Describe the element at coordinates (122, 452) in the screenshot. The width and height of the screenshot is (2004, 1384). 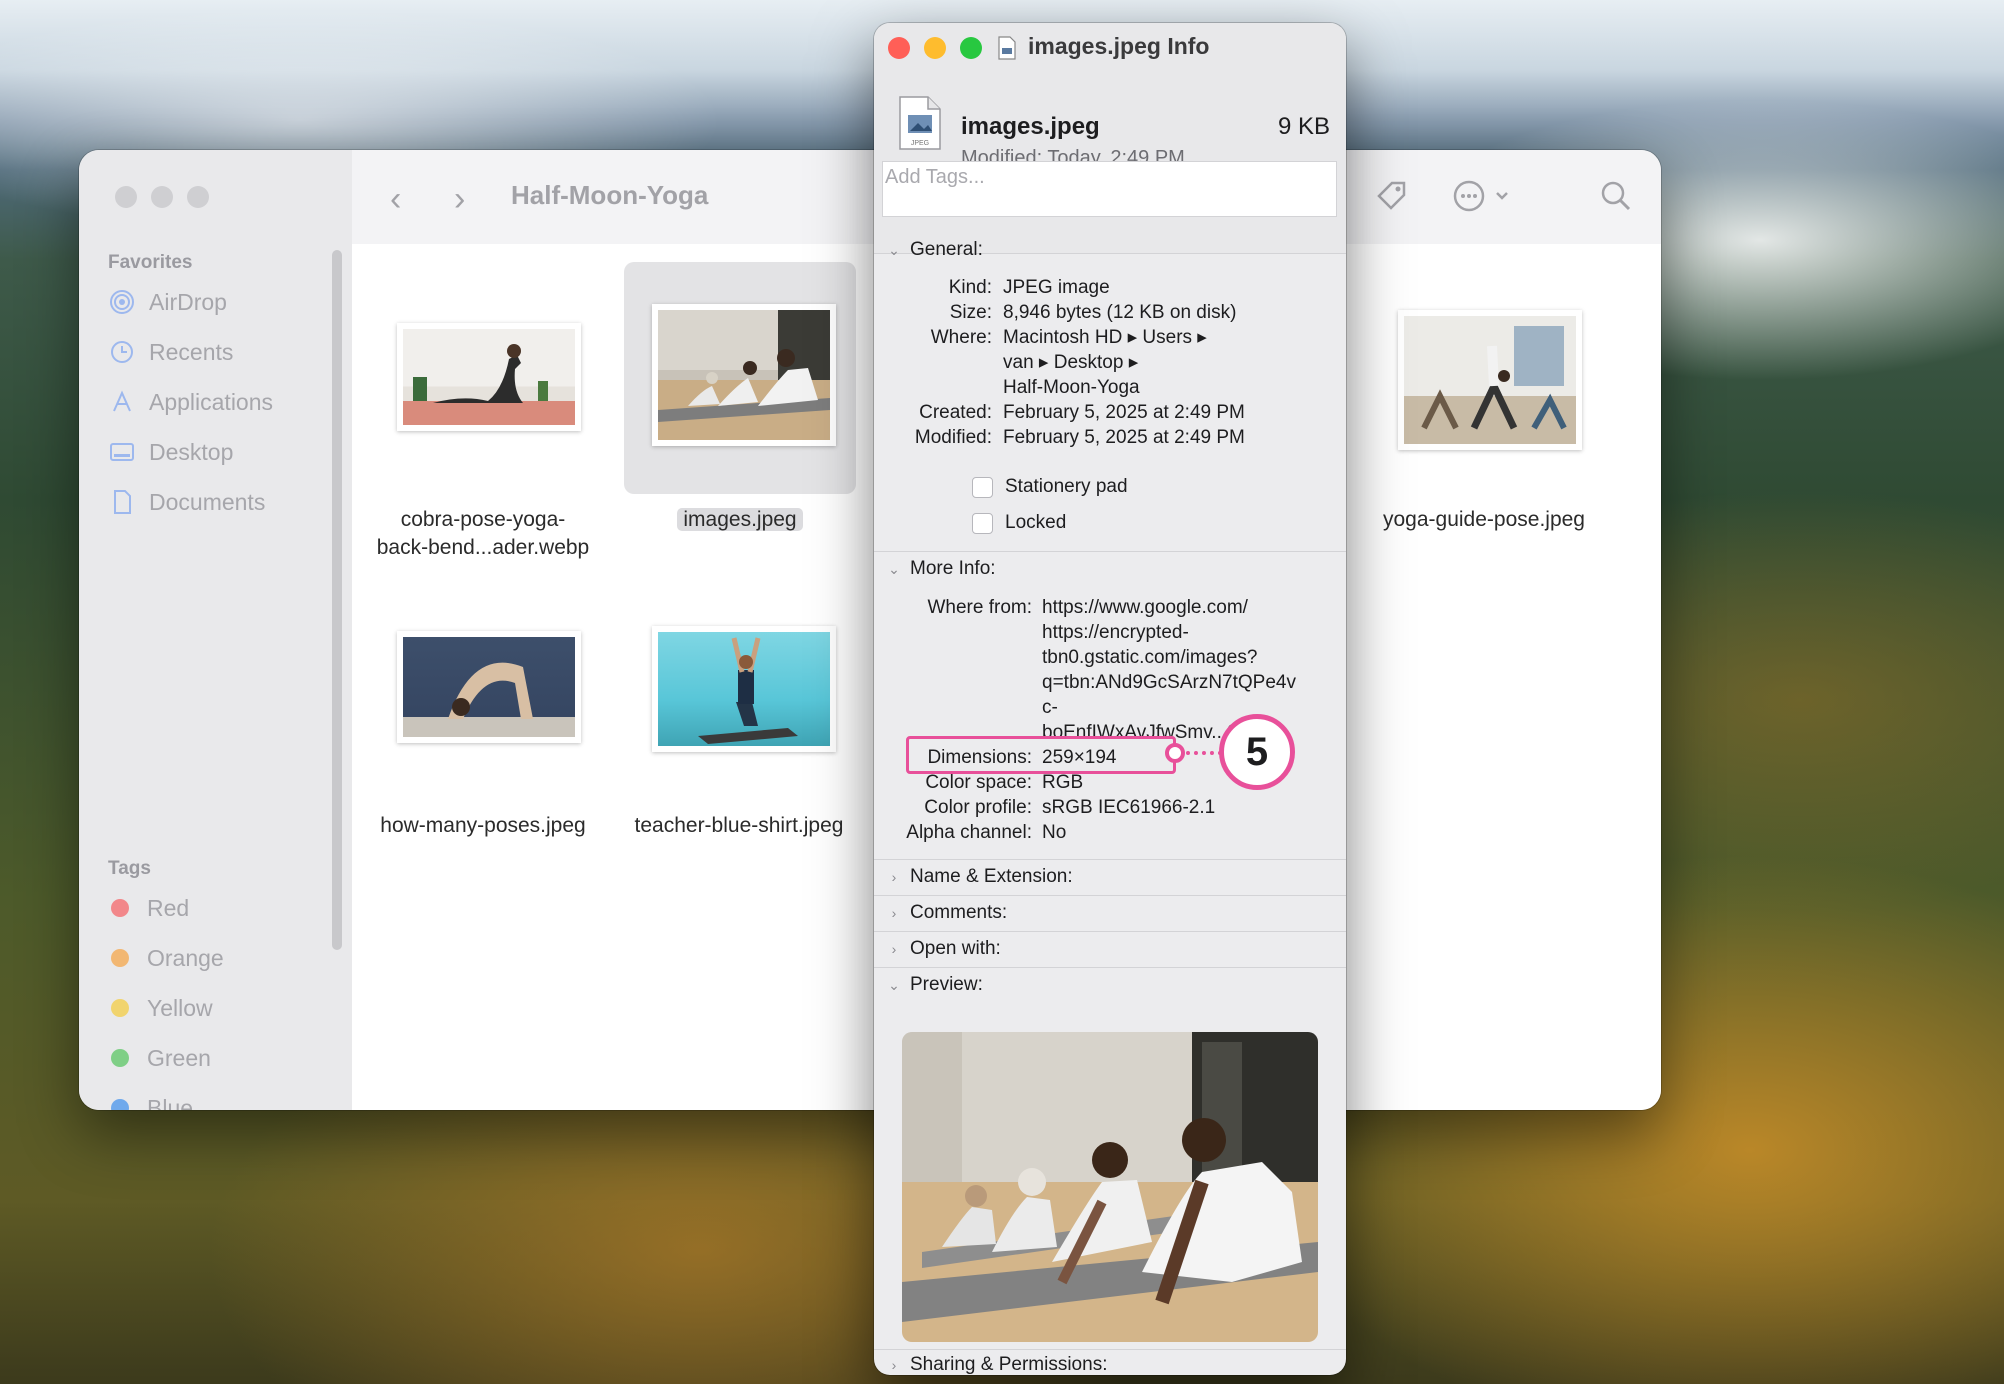
I see `desktop-icon` at that location.